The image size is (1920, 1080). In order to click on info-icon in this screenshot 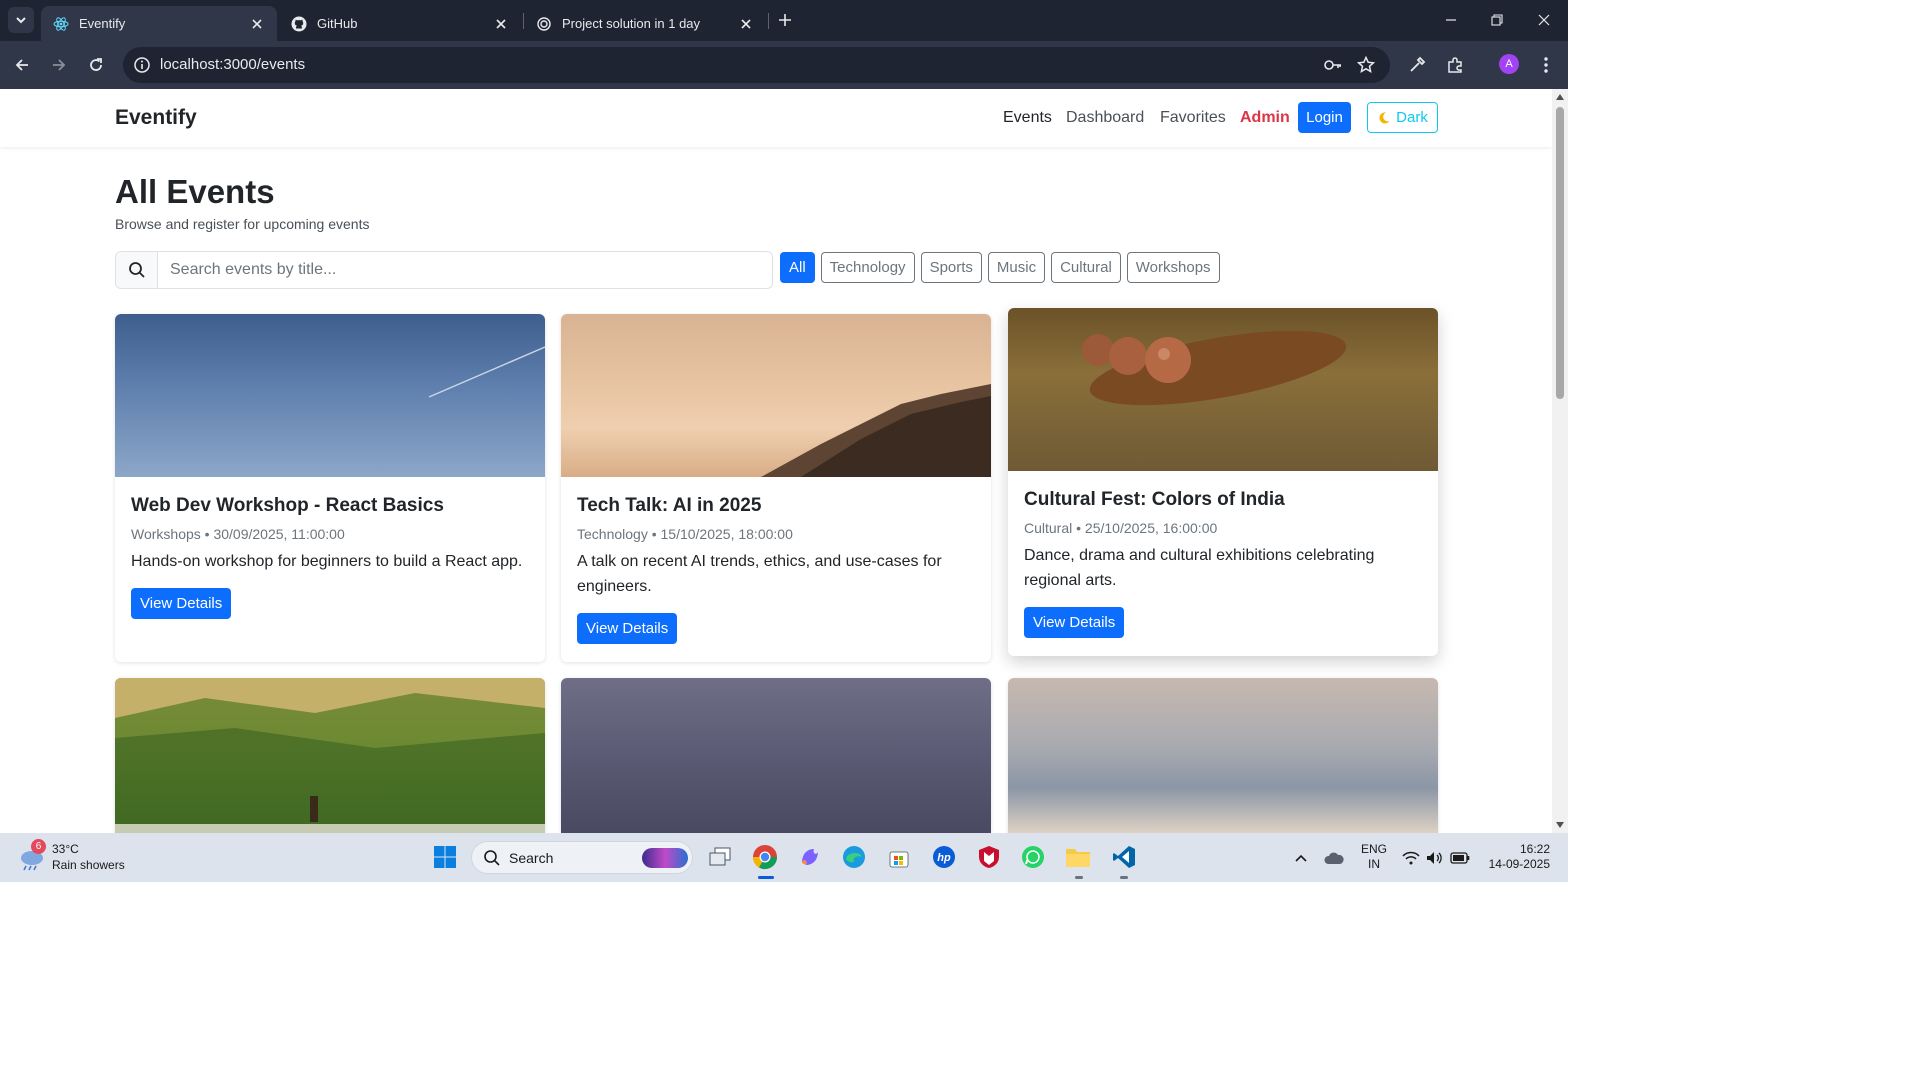, I will do `click(142, 65)`.